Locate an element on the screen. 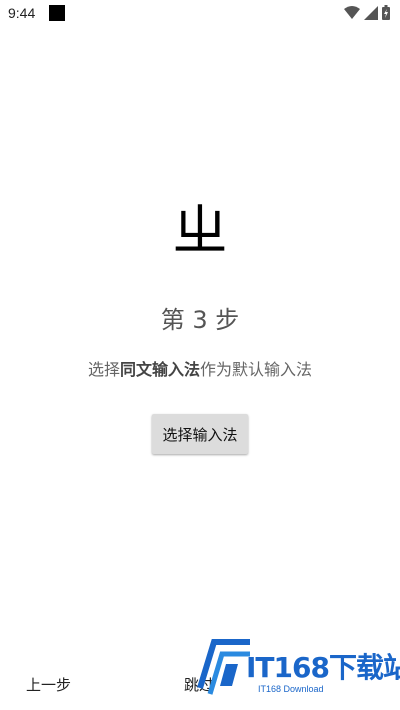 This screenshot has height=710, width=400. instruction-highlight: 同文输入法 is located at coordinates (159, 369).